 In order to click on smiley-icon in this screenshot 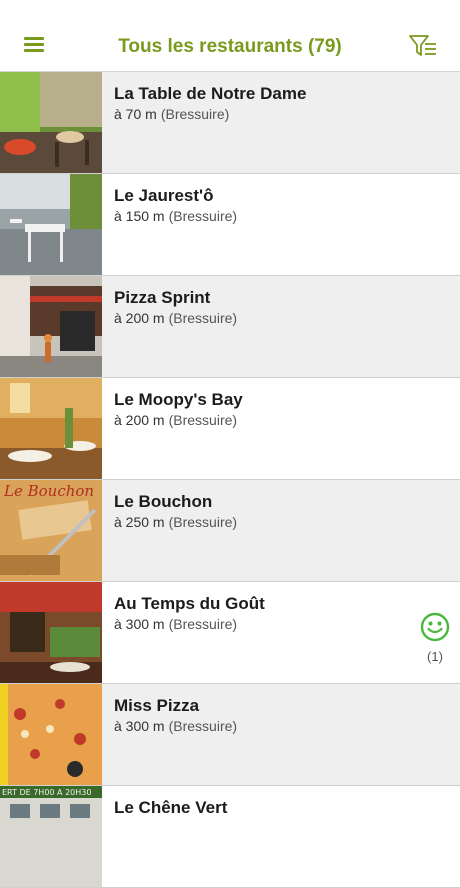, I will do `click(435, 627)`.